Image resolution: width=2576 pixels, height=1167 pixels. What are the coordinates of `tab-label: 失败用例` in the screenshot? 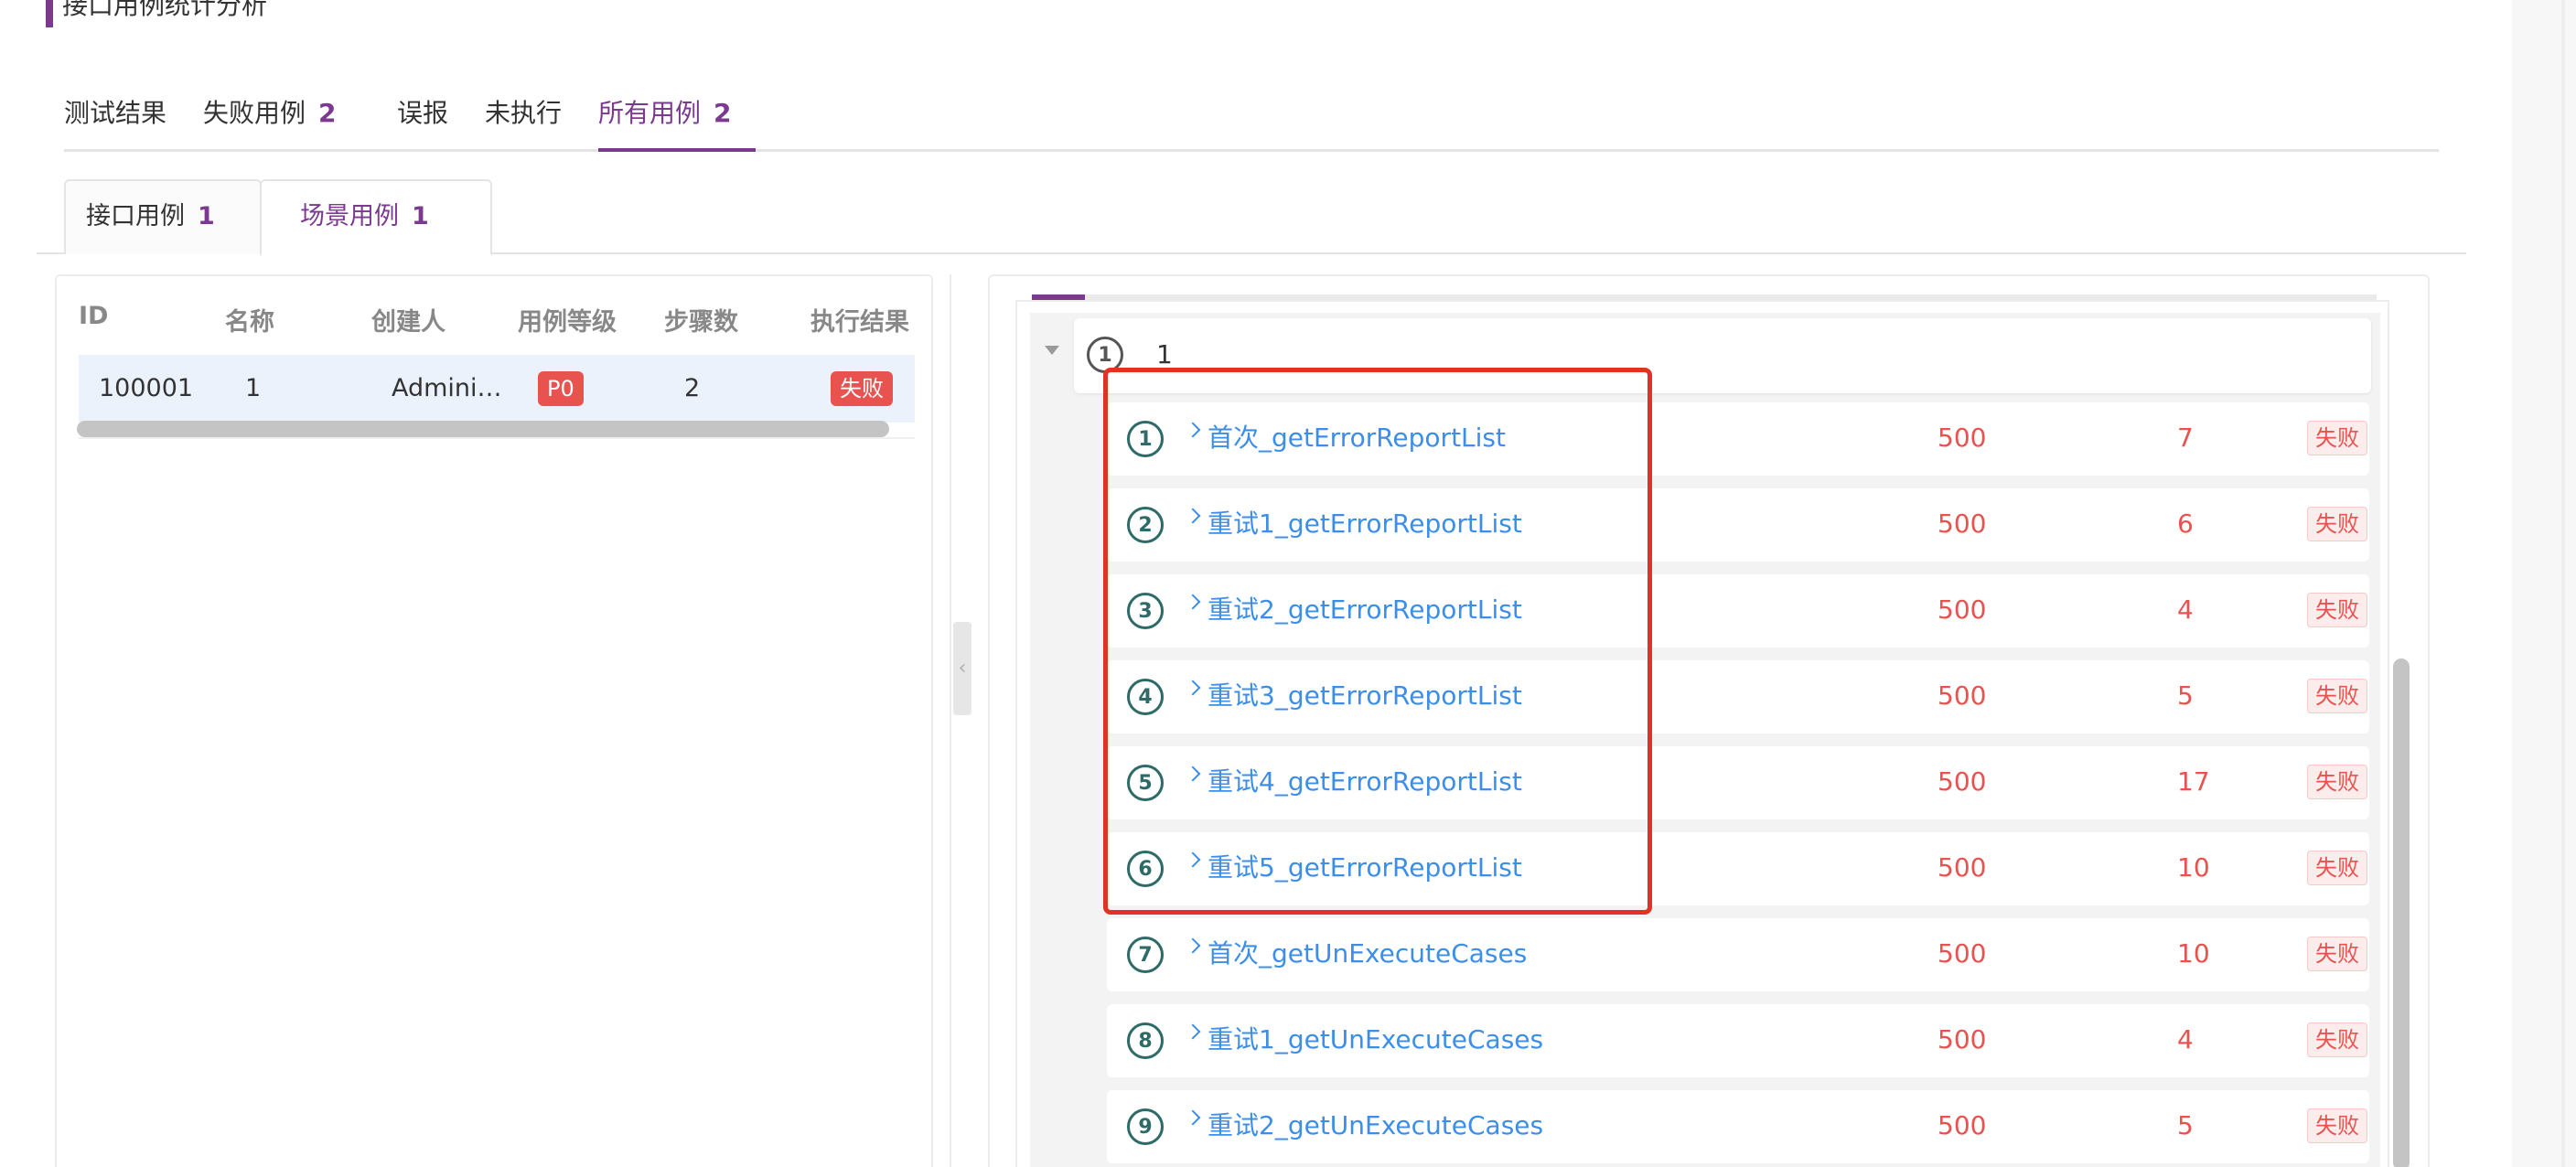 It's located at (255, 113).